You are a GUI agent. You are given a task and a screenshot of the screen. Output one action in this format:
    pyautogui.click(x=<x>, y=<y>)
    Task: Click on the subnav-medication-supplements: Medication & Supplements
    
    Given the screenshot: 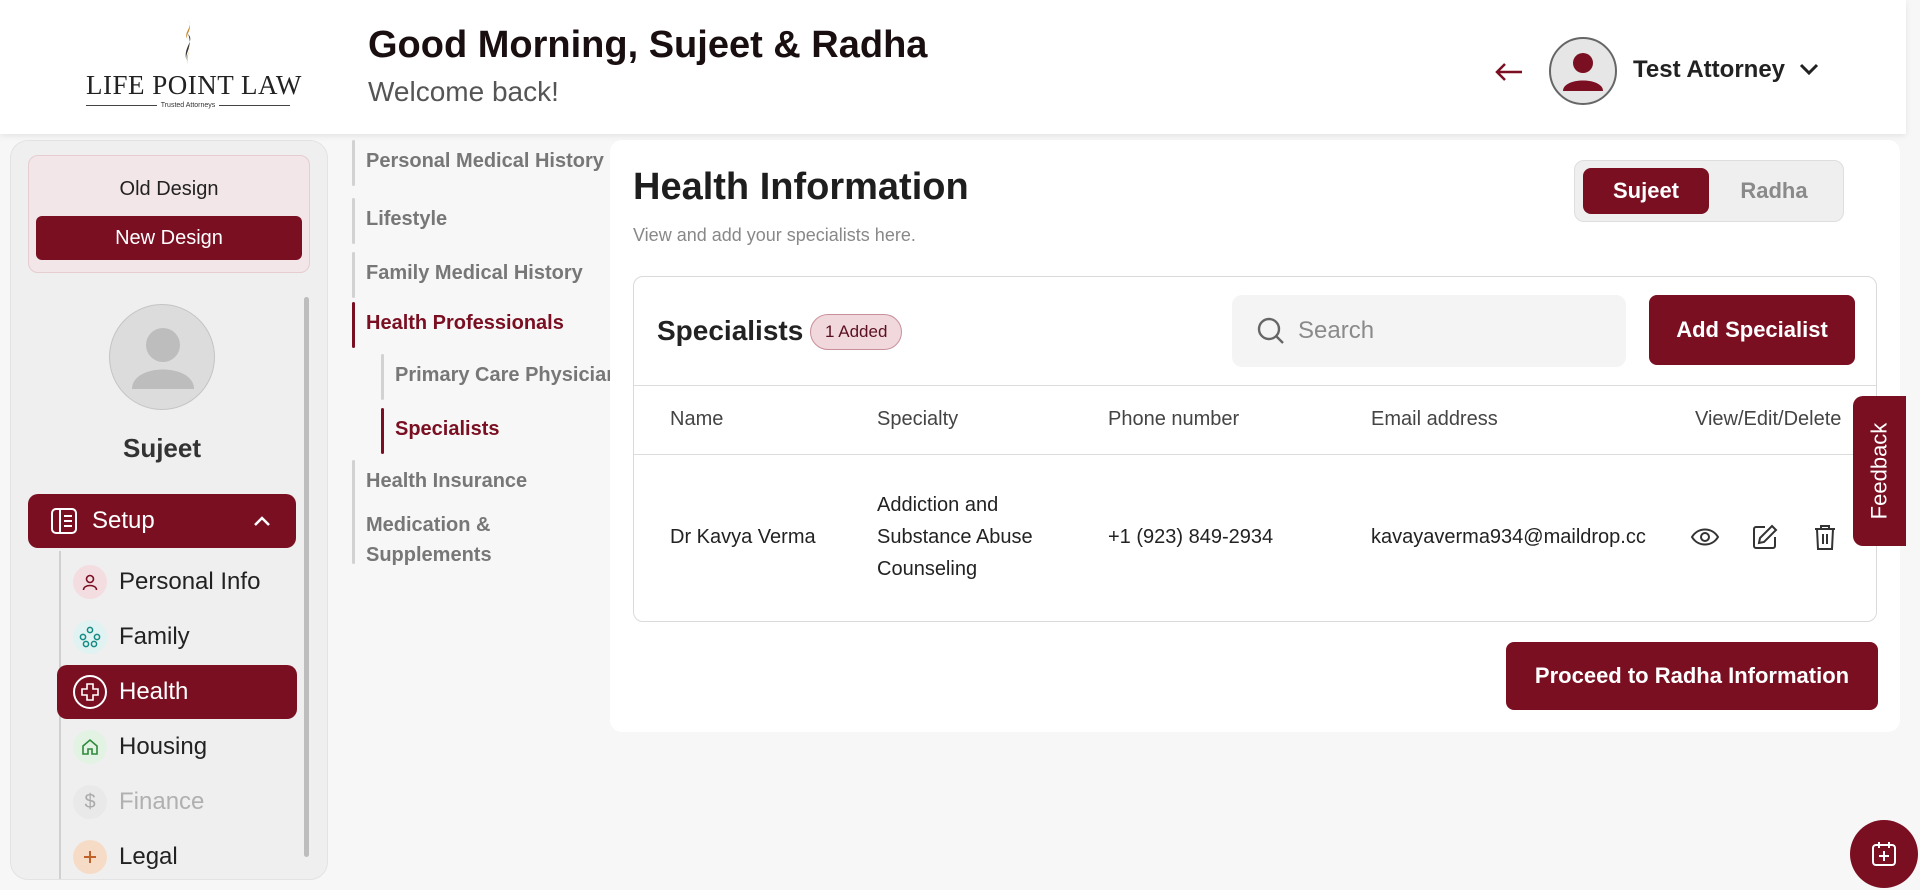 What is the action you would take?
    pyautogui.click(x=422, y=537)
    